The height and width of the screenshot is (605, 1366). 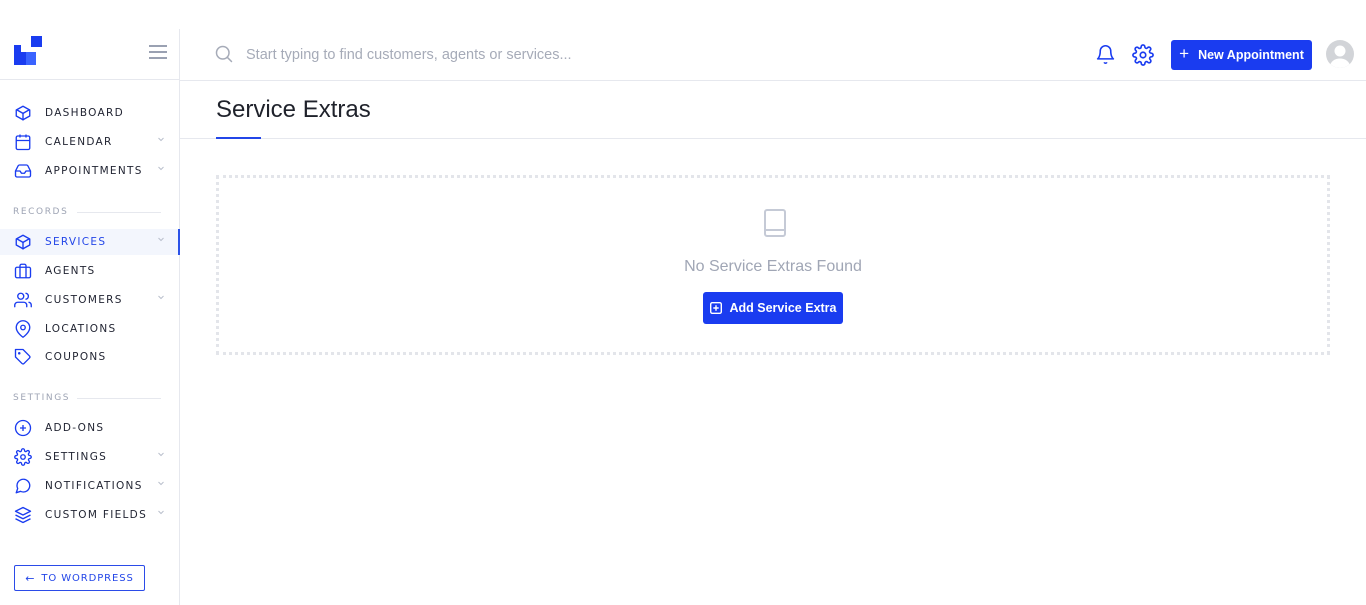 What do you see at coordinates (23, 142) in the screenshot?
I see `calendar-icon` at bounding box center [23, 142].